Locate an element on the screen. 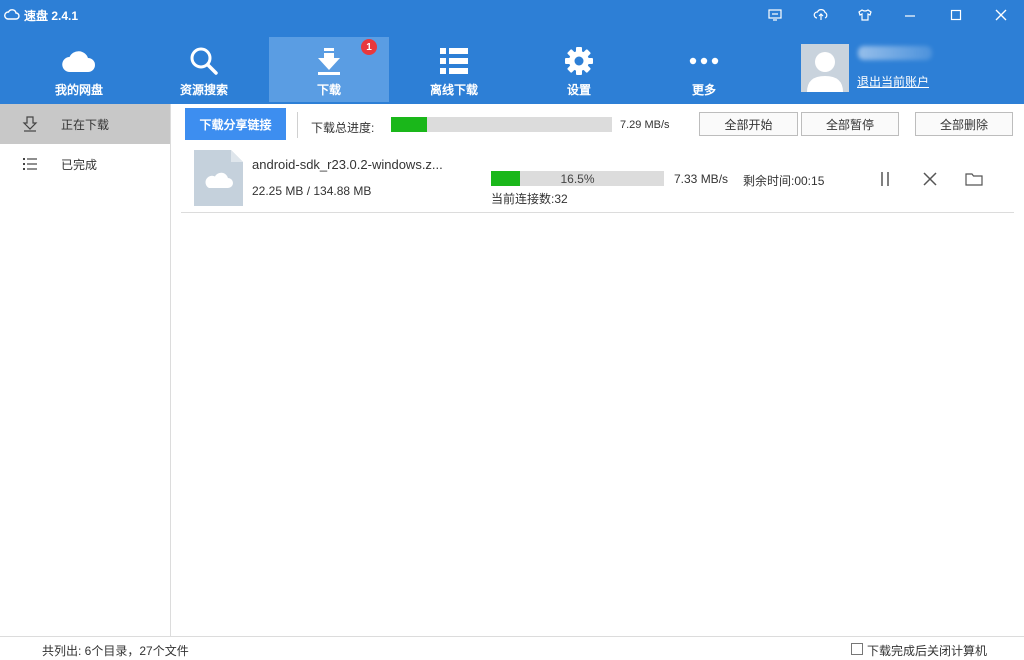 Image resolution: width=1024 pixels, height=660 pixels. cloud-icon is located at coordinates (79, 61).